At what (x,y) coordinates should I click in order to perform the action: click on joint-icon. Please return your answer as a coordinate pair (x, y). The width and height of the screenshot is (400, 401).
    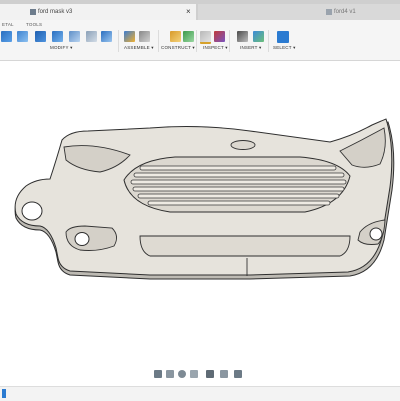
    Looking at the image, I should click on (144, 36).